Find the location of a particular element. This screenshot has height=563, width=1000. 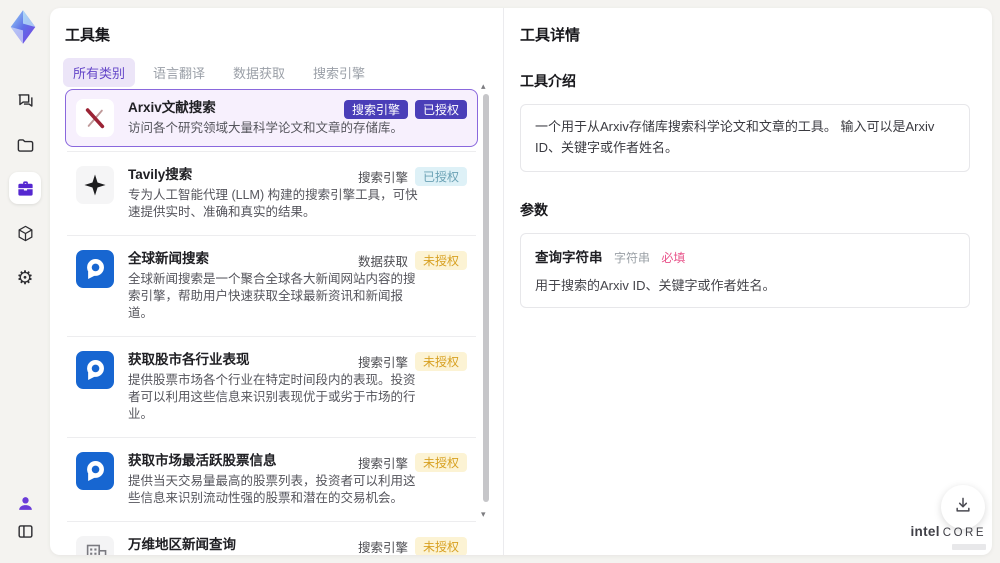

chat-icon is located at coordinates (25, 100).